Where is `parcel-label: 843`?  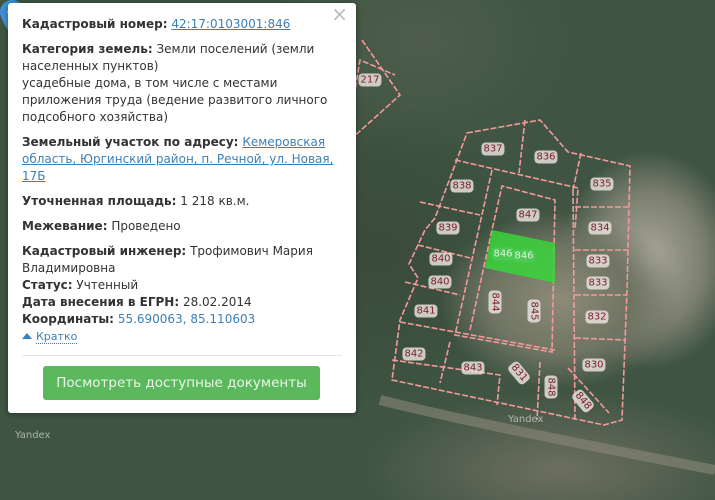 parcel-label: 843 is located at coordinates (473, 368).